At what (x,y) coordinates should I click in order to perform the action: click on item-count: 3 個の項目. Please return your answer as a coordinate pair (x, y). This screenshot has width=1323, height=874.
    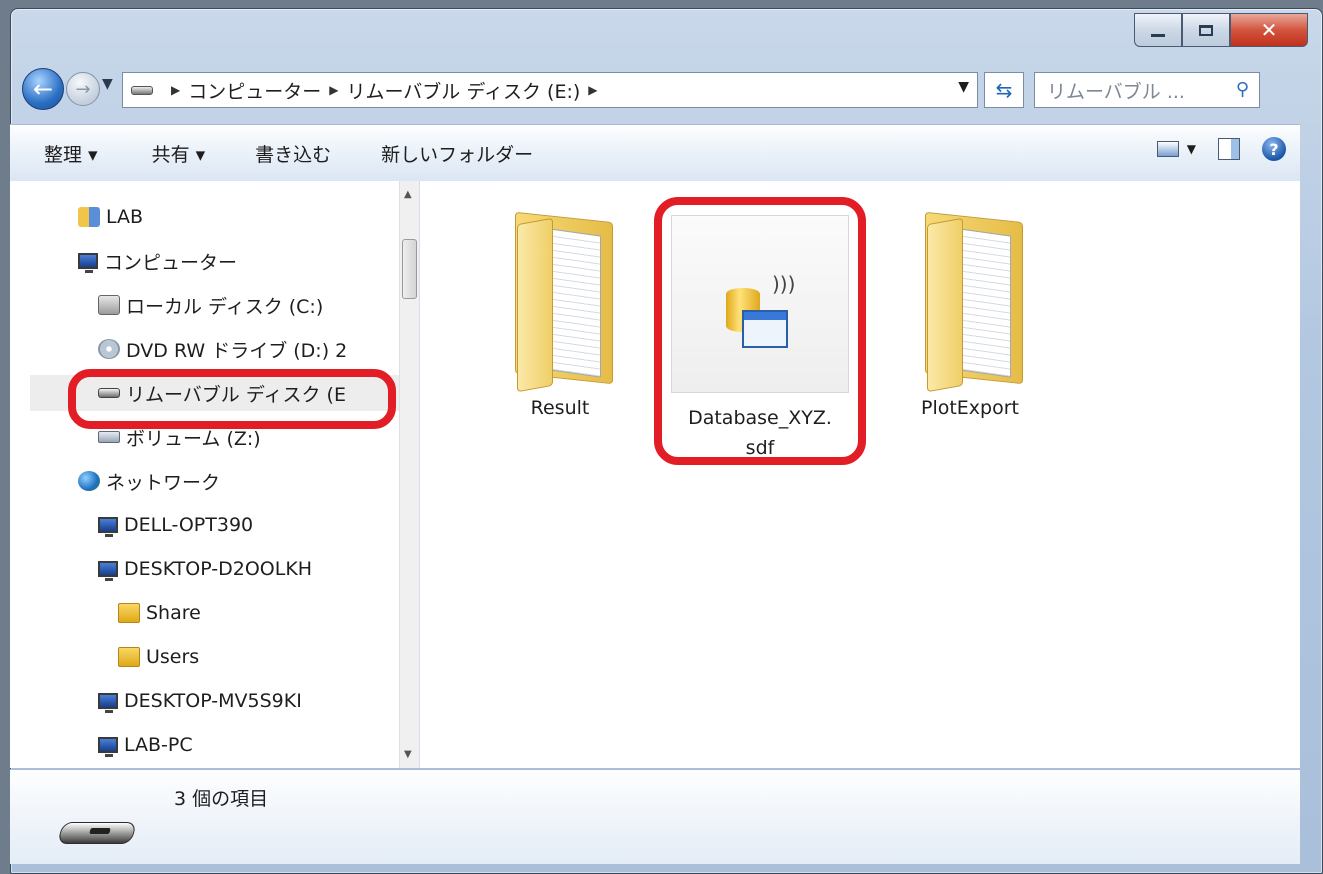
    Looking at the image, I should click on (221, 799).